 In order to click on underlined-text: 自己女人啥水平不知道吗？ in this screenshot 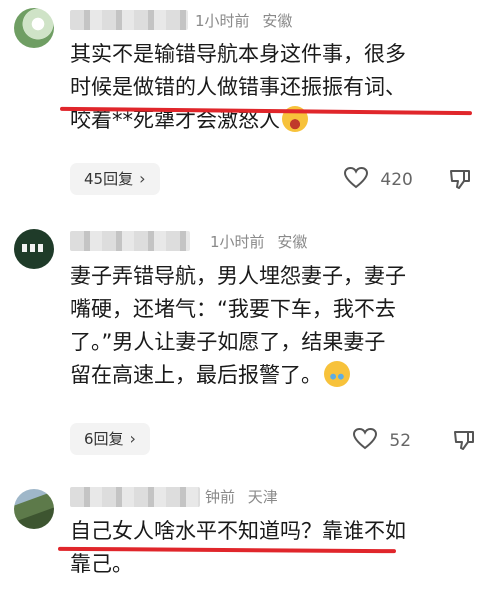, I will do `click(196, 531)`.